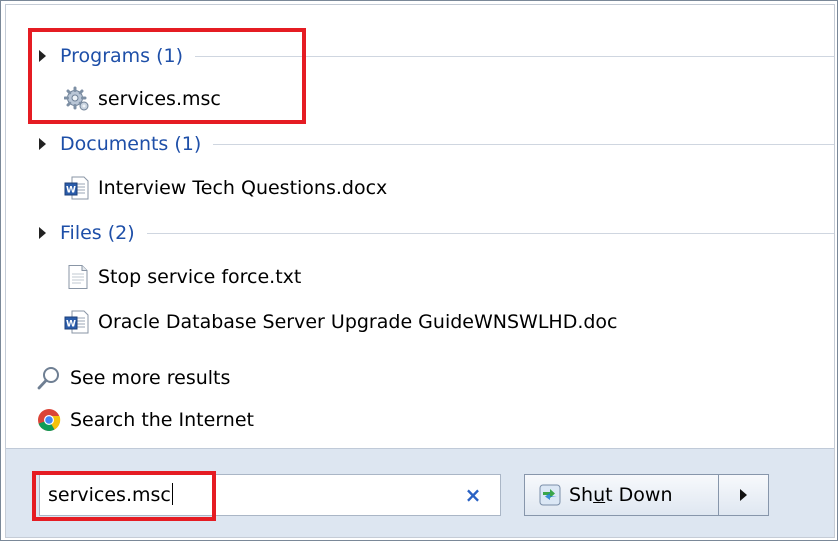 This screenshot has height=541, width=838. What do you see at coordinates (124, 496) in the screenshot?
I see `highlight-box-search` at bounding box center [124, 496].